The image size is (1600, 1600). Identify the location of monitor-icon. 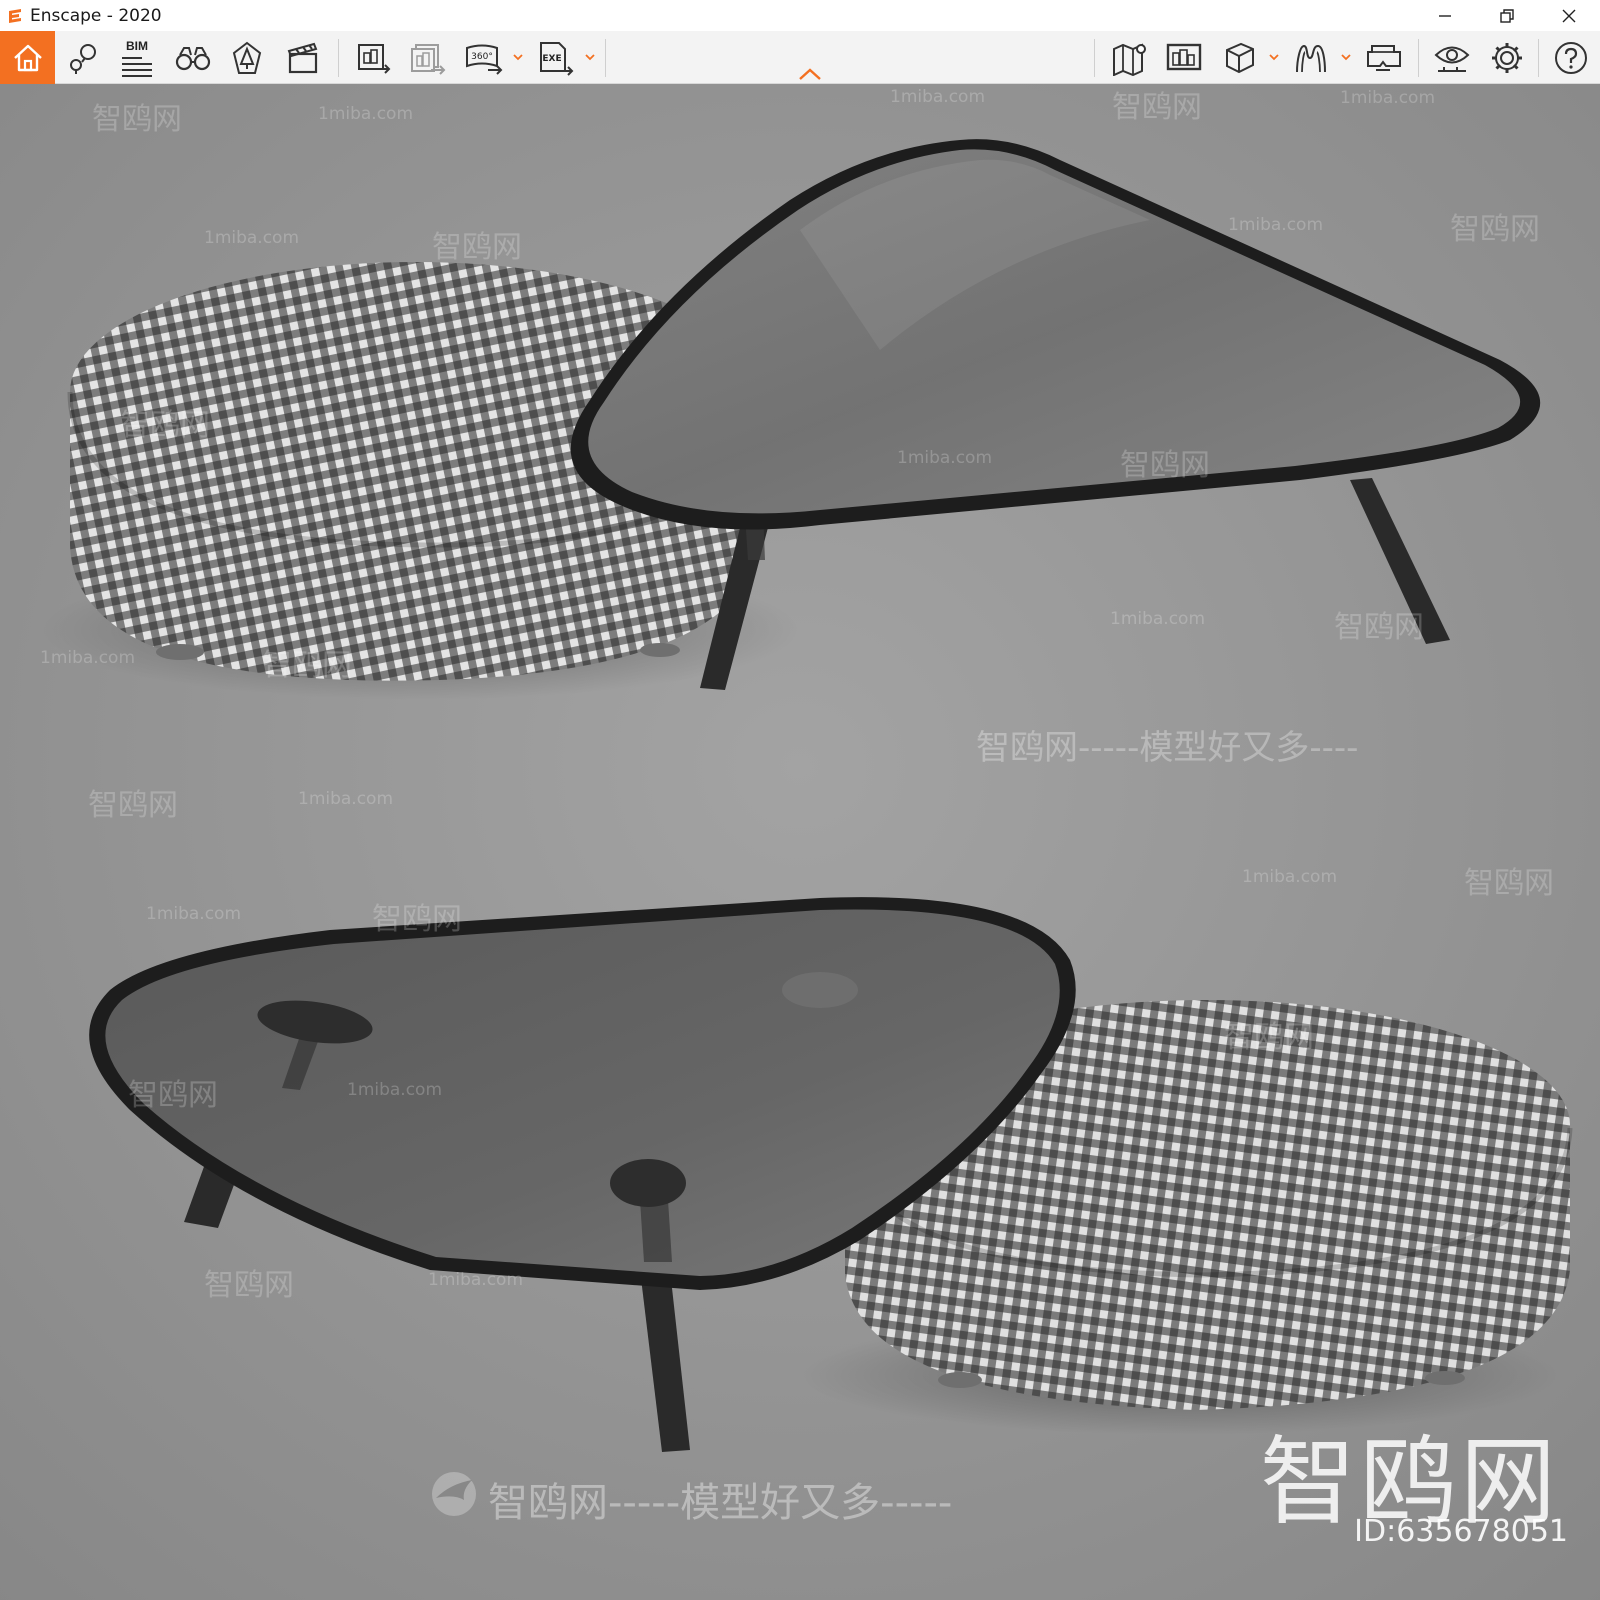
(1184, 56).